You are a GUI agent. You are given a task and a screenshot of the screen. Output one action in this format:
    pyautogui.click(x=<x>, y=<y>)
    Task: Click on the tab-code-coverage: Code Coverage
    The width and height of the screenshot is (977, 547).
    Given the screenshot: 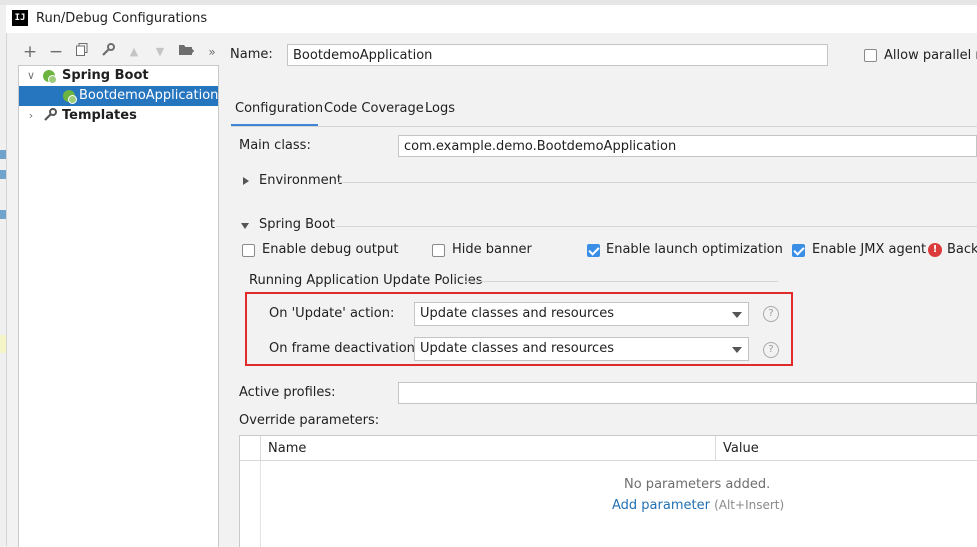 What is the action you would take?
    pyautogui.click(x=374, y=108)
    